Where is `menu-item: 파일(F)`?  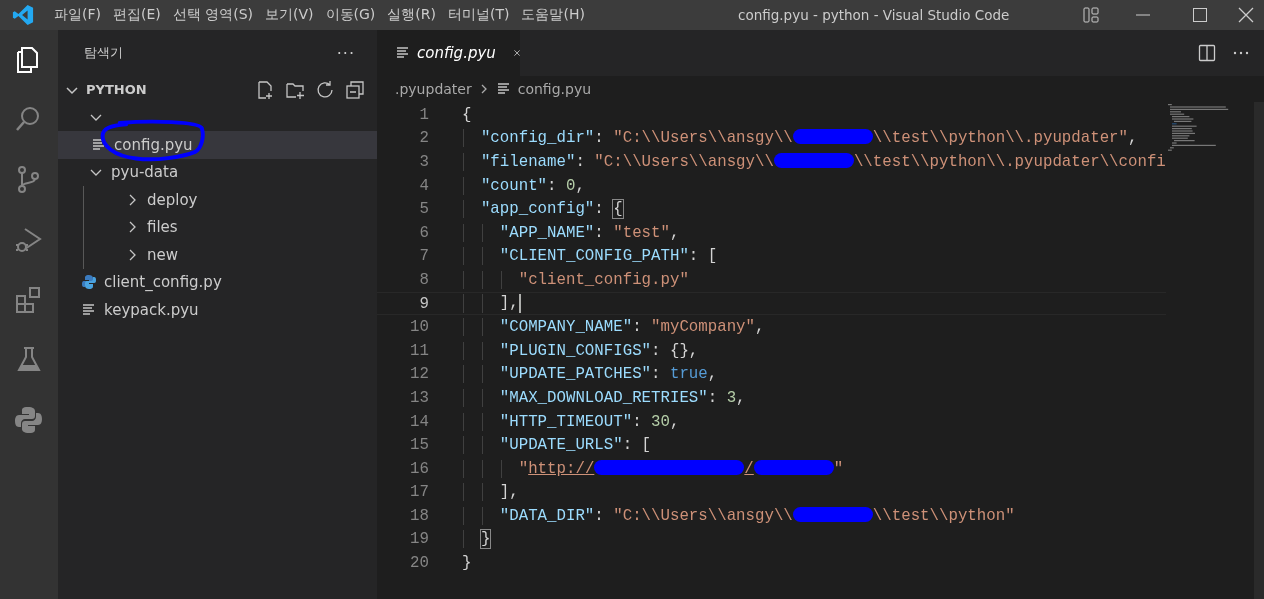
menu-item: 파일(F) is located at coordinates (77, 15).